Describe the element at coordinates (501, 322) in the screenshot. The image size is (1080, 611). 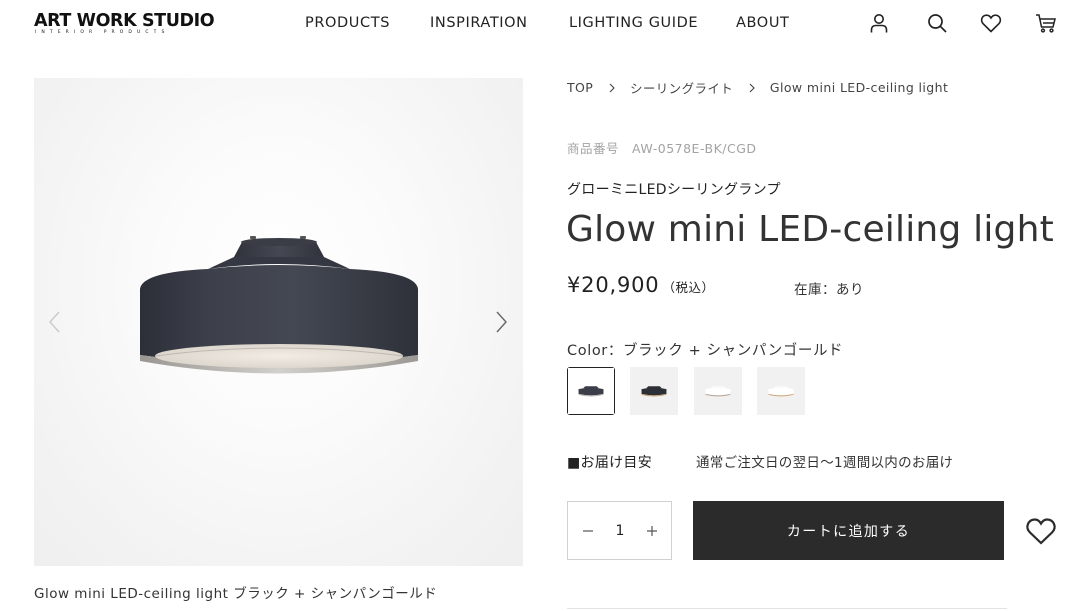
I see `gallery-next-icon` at that location.